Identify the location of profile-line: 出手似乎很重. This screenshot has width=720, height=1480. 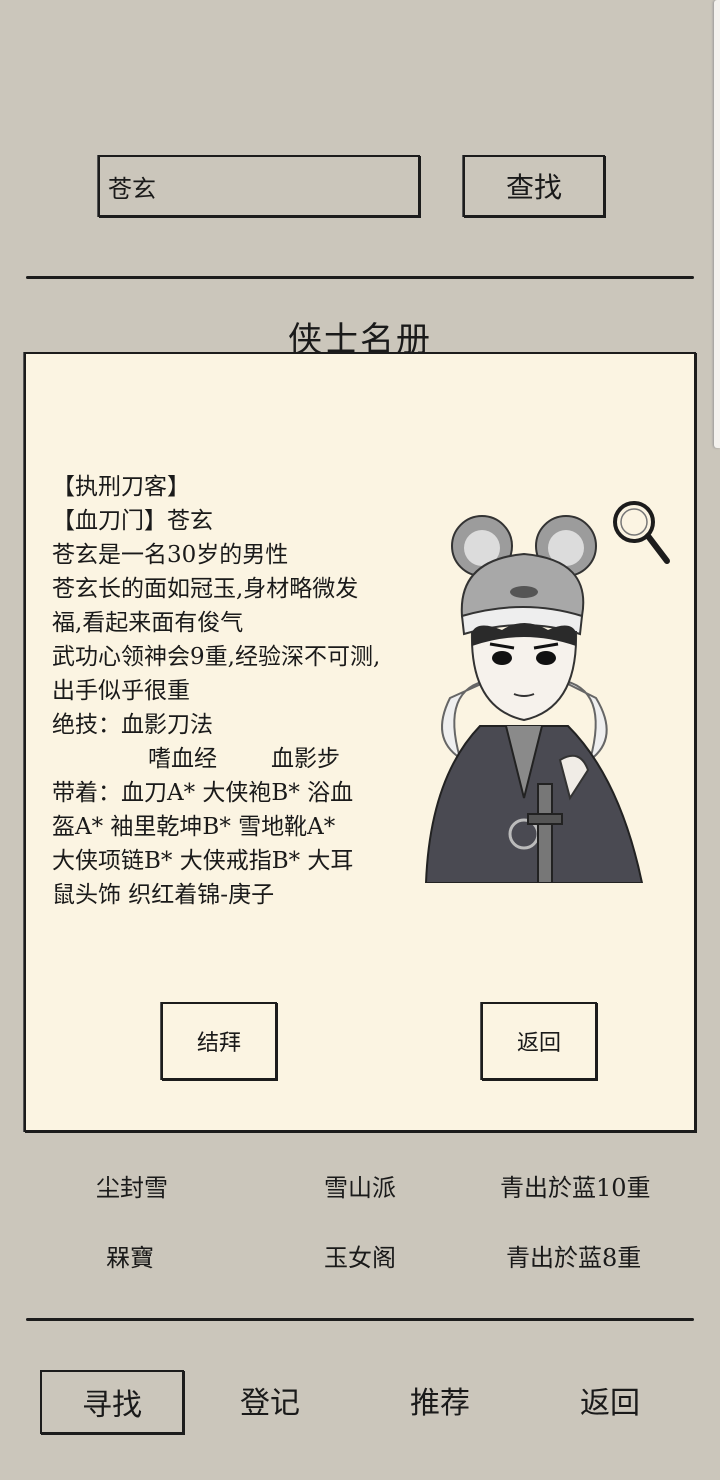
(121, 691).